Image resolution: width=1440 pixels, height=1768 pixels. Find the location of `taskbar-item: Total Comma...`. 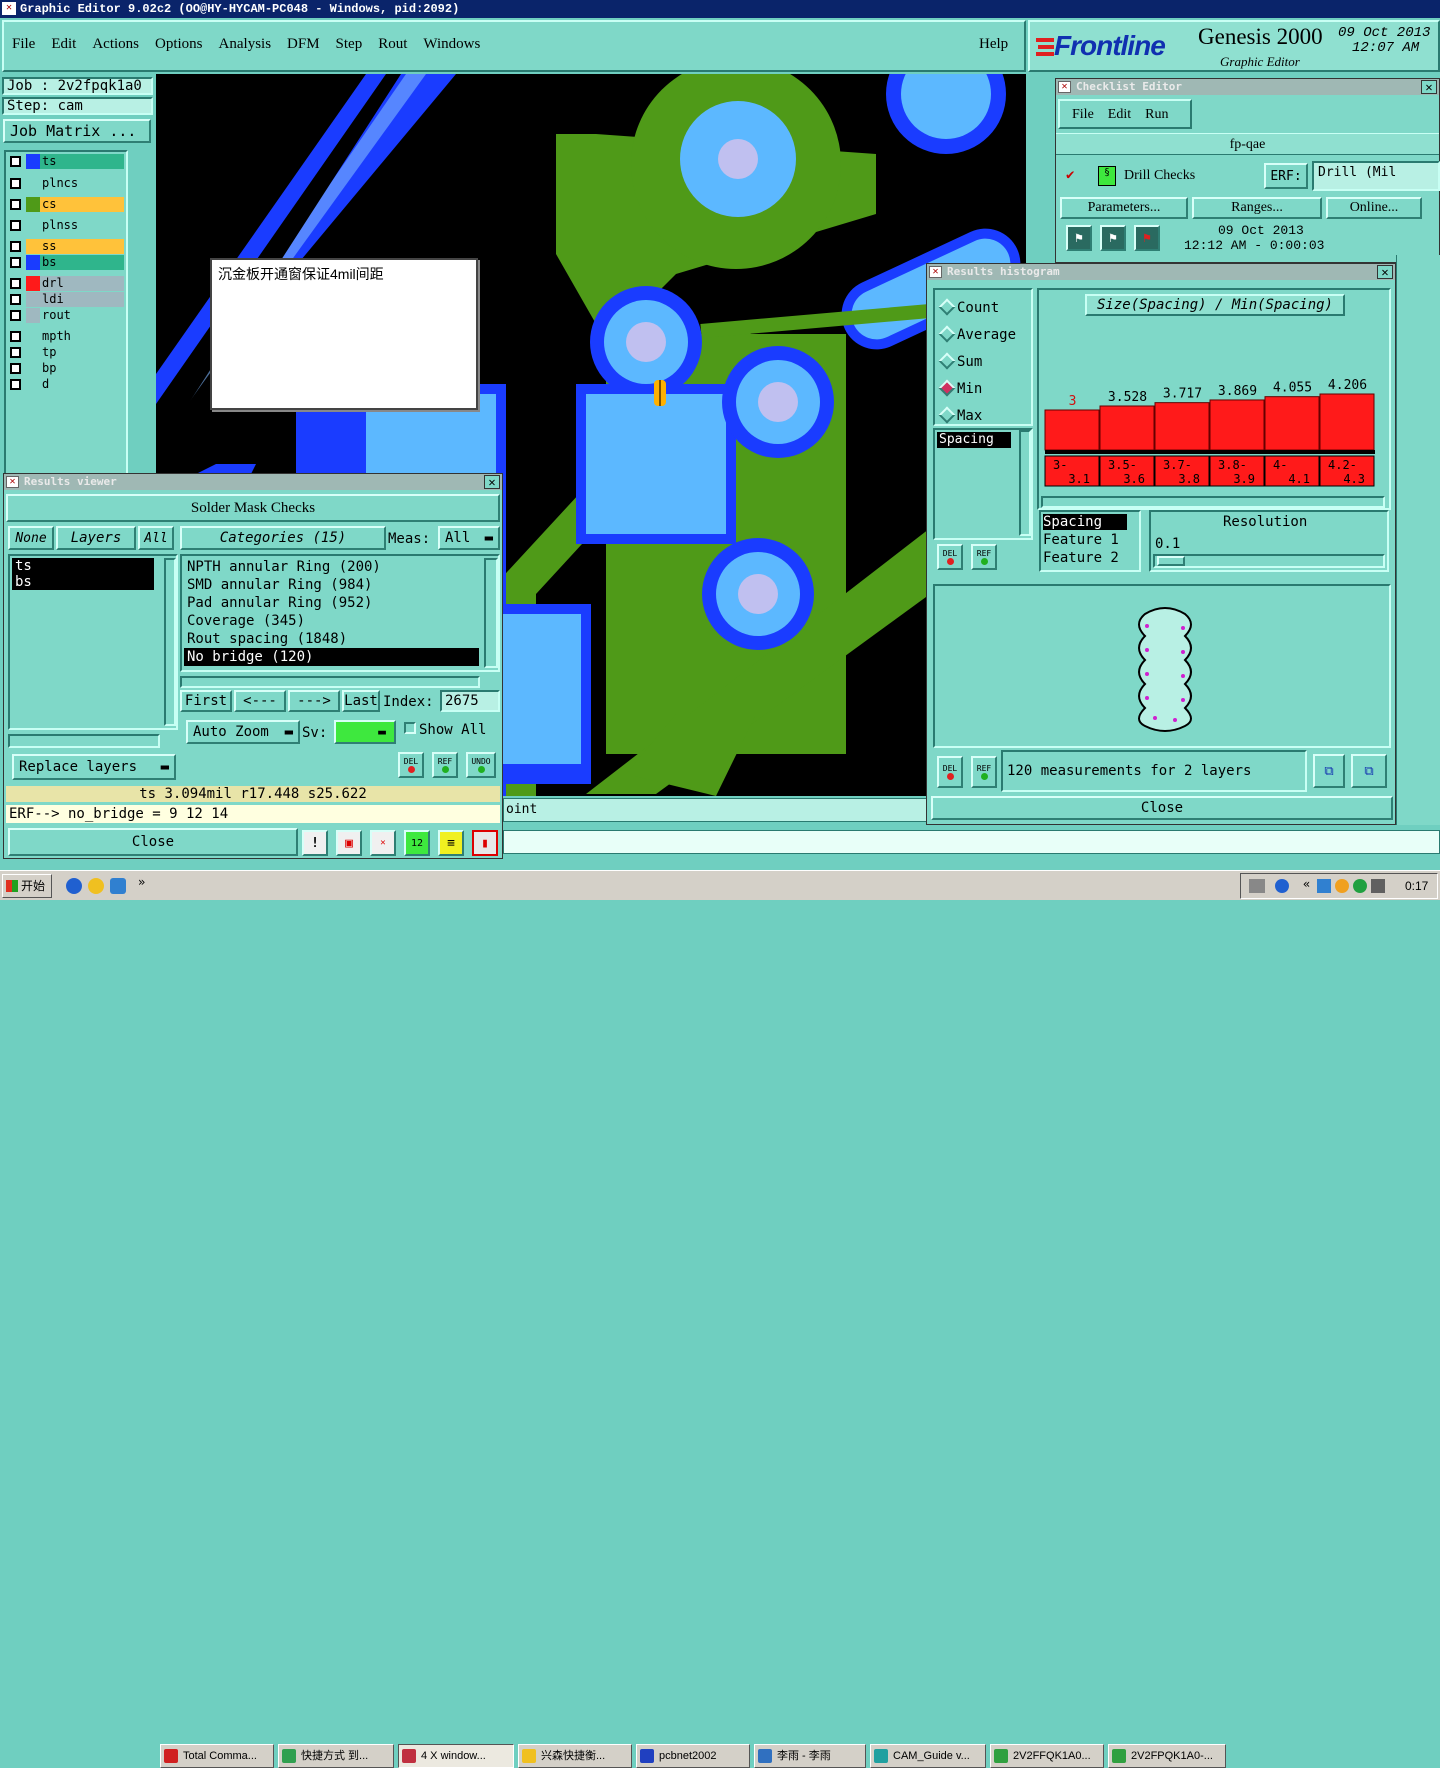

taskbar-item: Total Comma... is located at coordinates (217, 1756).